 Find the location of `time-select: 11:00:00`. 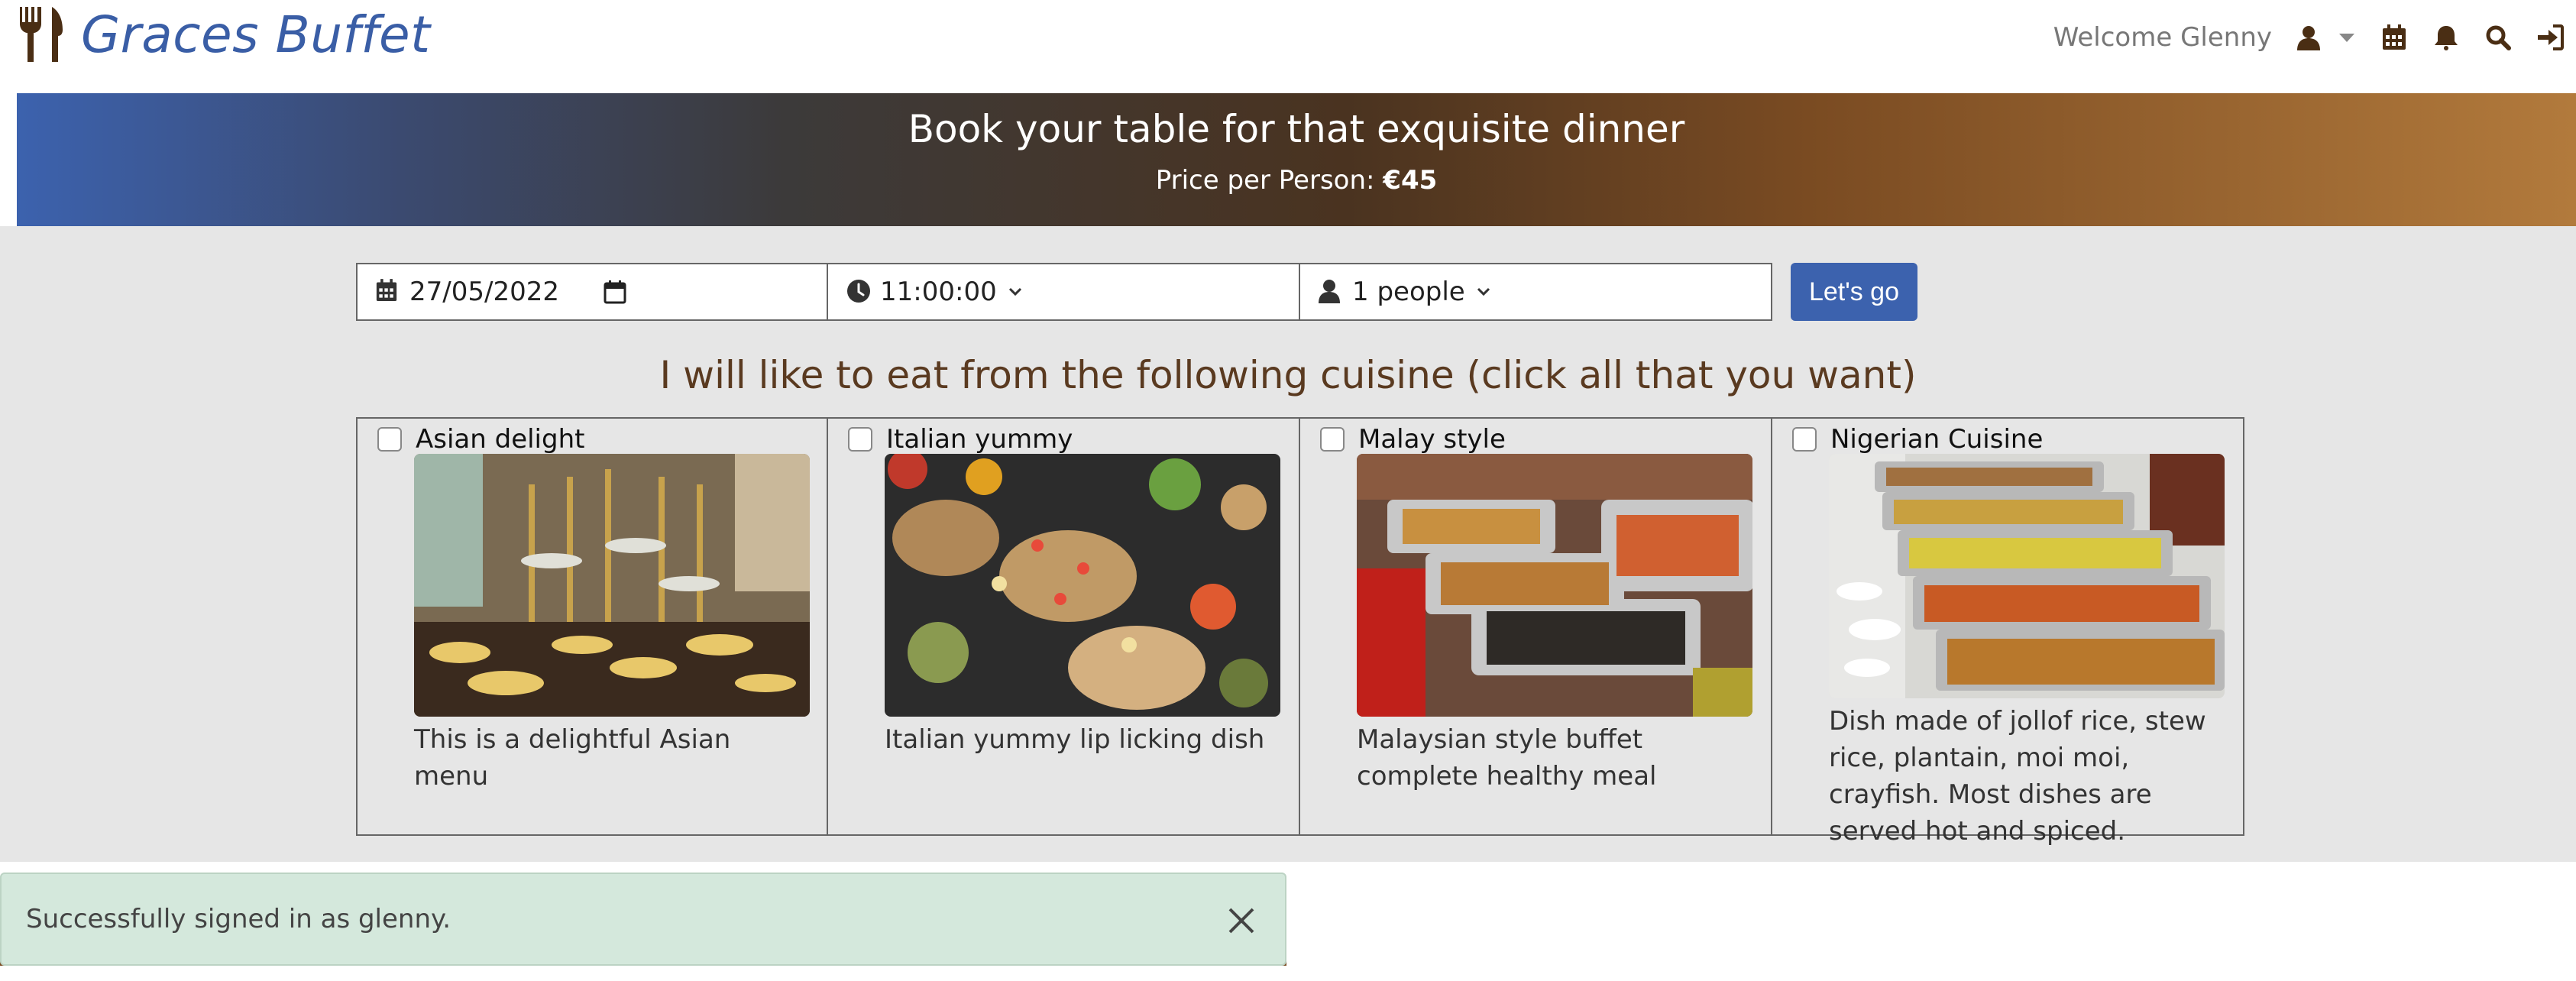

time-select: 11:00:00 is located at coordinates (1064, 292).